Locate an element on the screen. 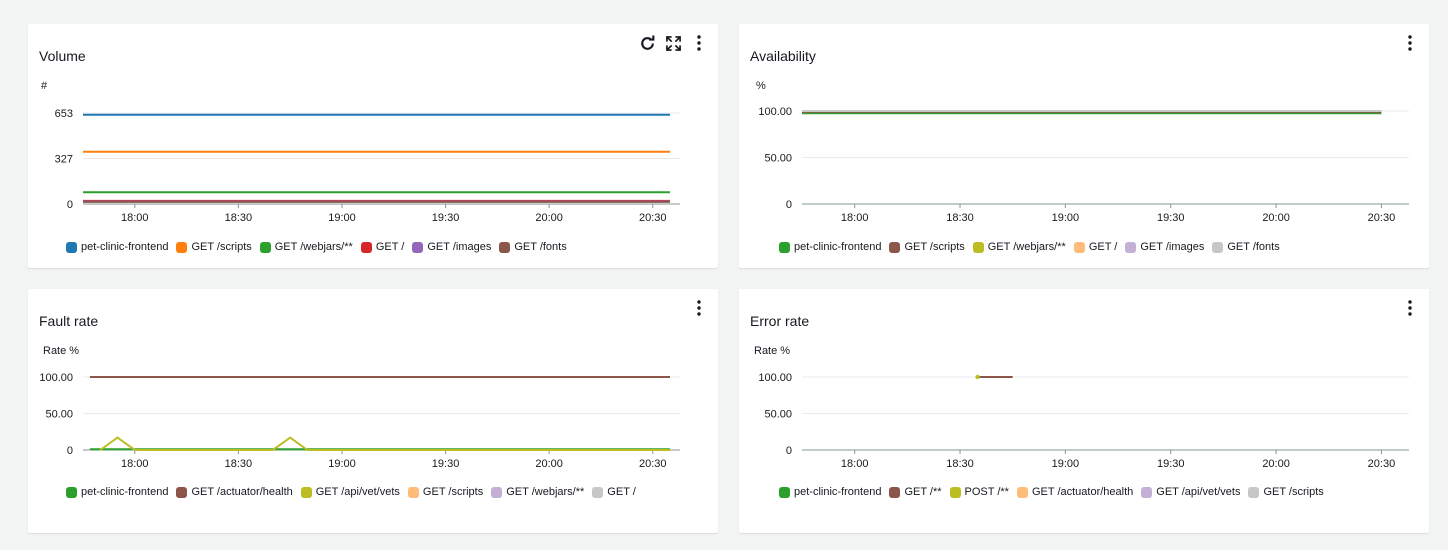 This screenshot has height=550, width=1448. legend-item: POST /** is located at coordinates (979, 492).